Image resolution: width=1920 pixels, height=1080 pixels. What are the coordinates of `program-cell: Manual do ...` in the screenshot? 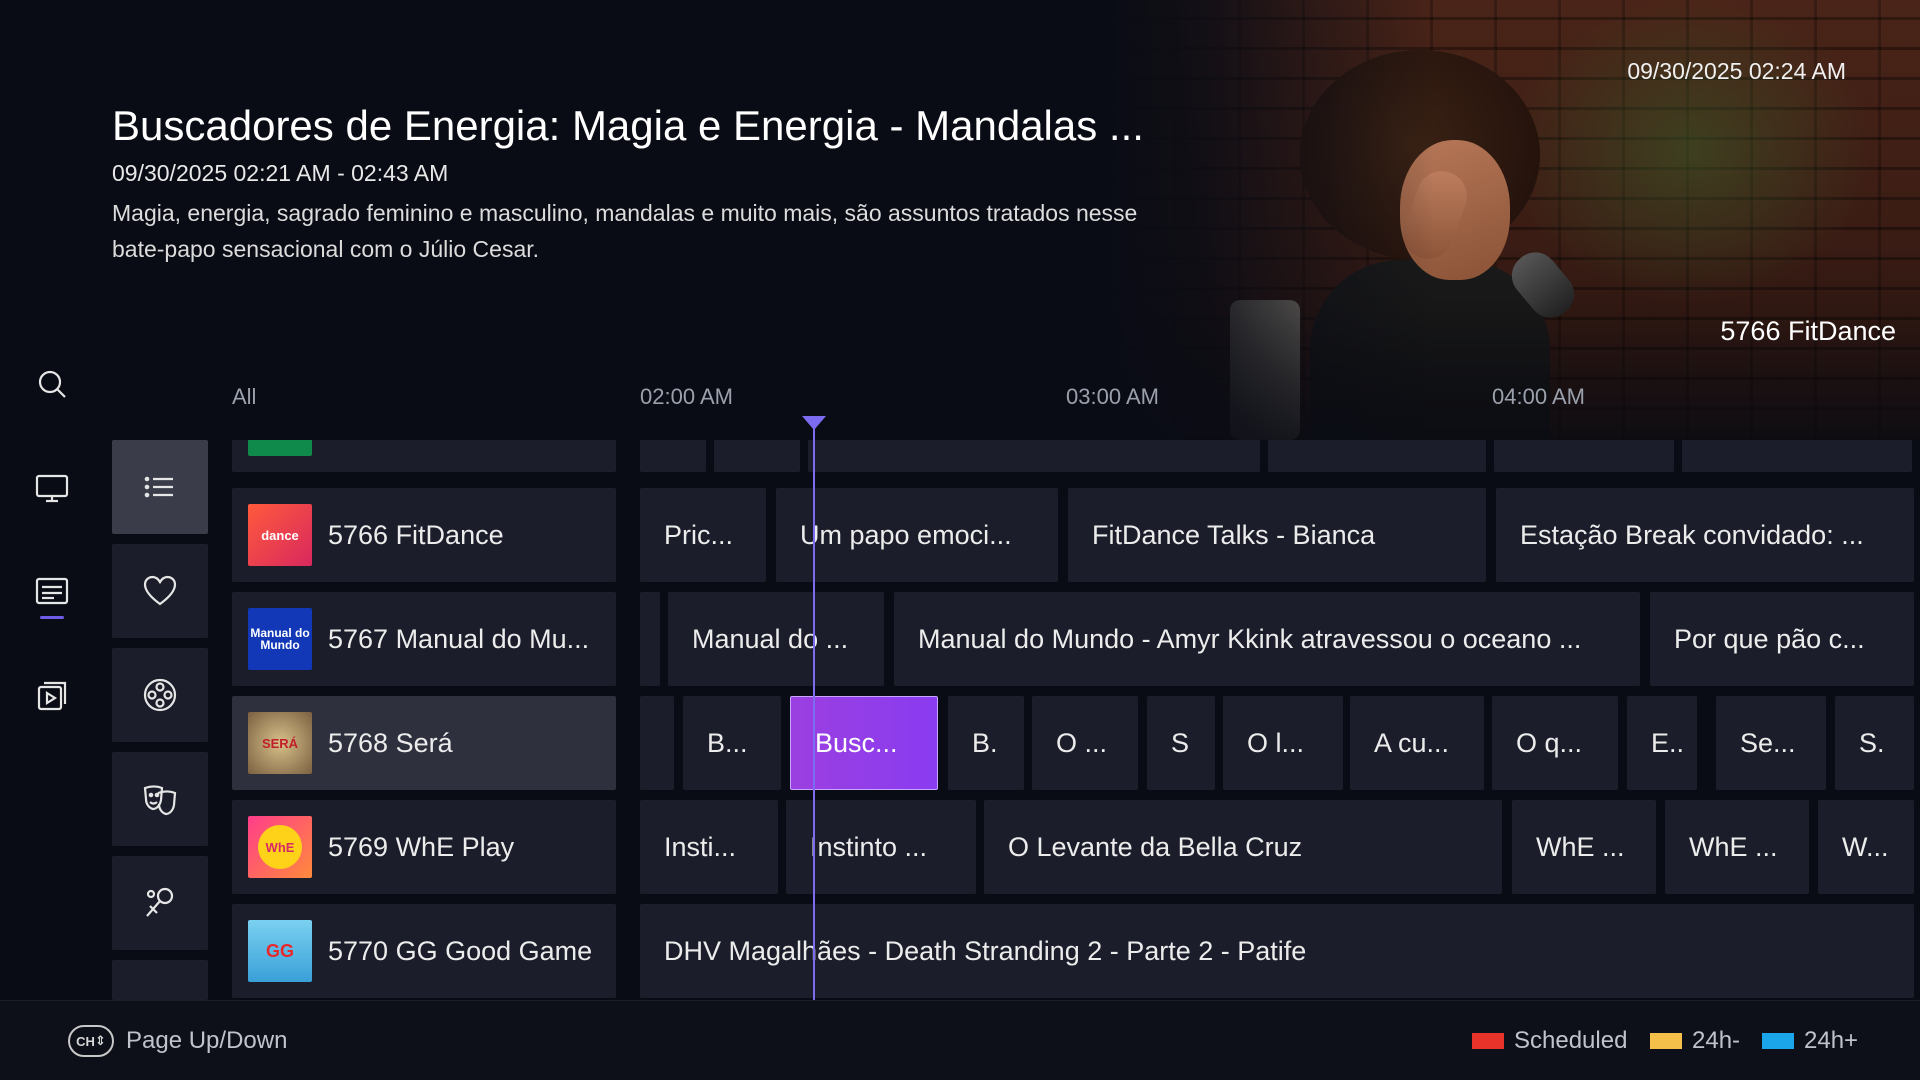 It's located at (776, 639).